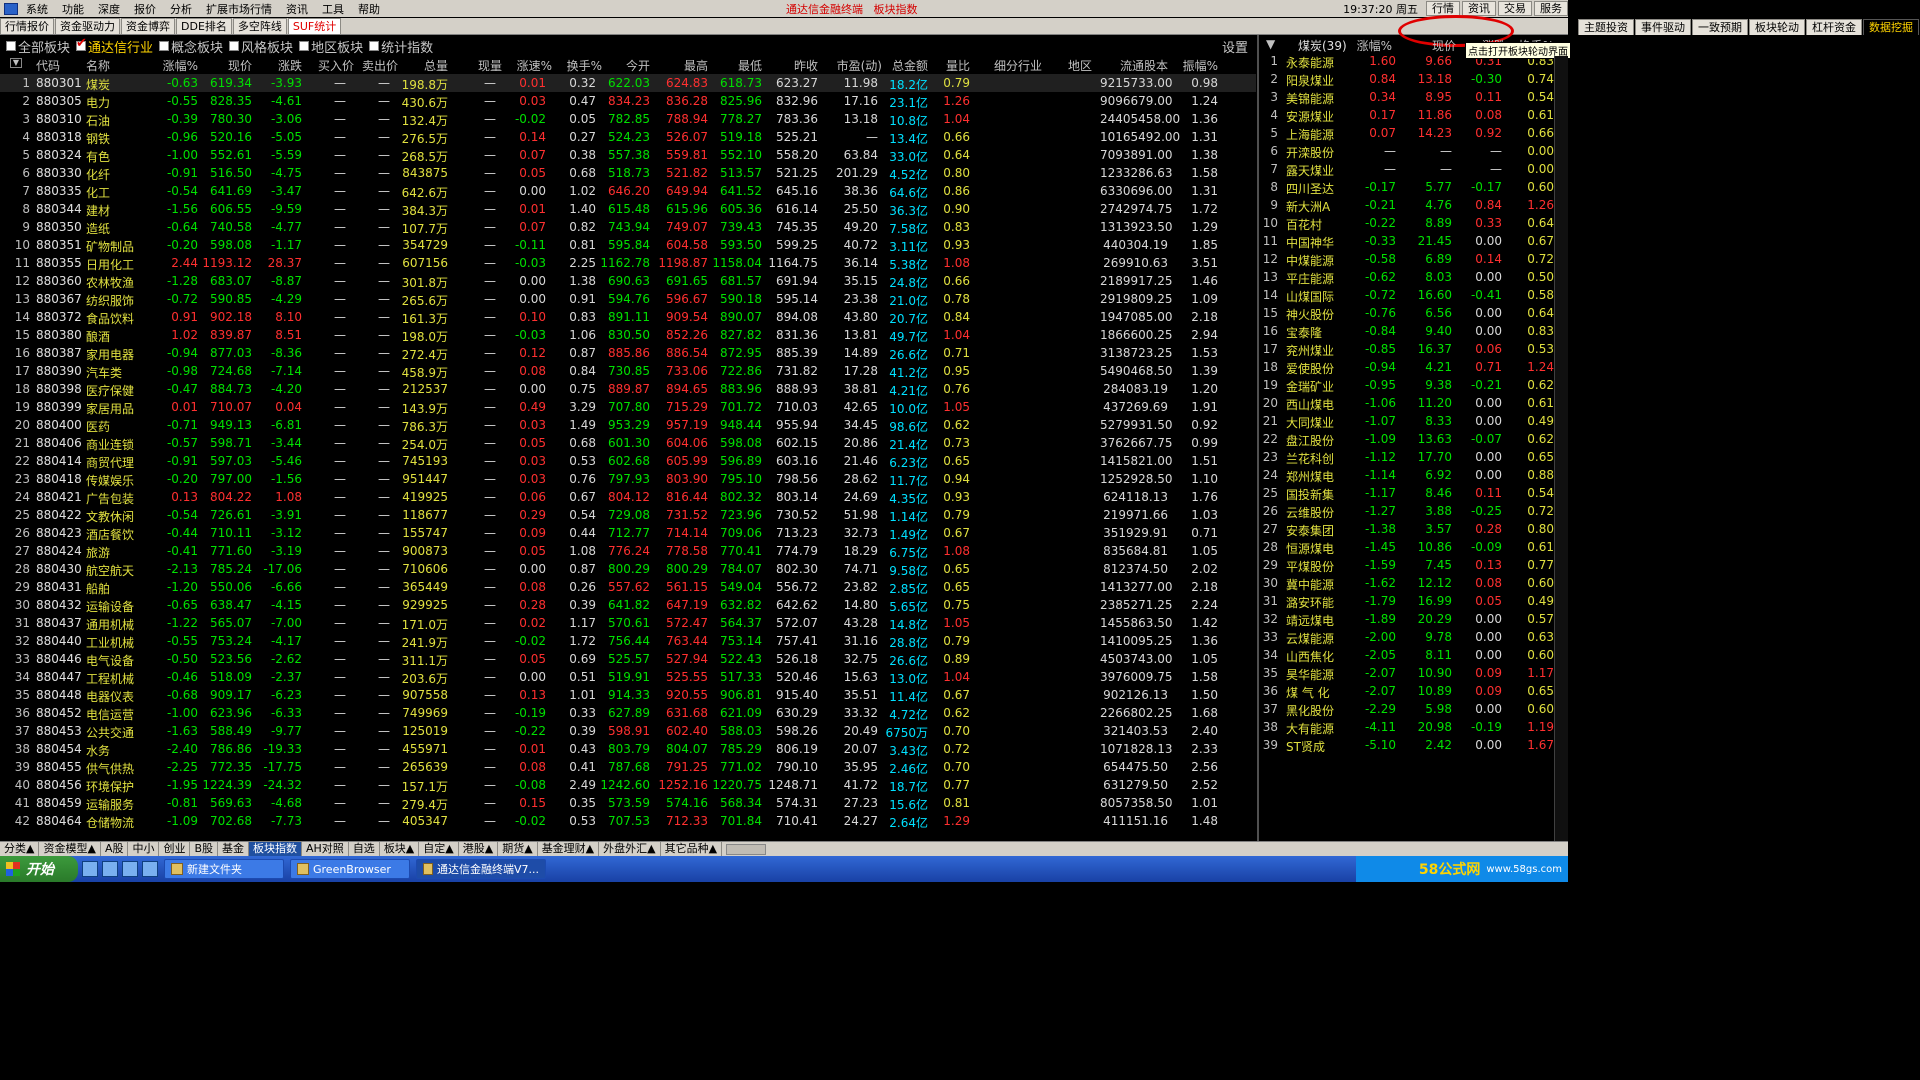 The width and height of the screenshot is (1920, 1080). I want to click on show-desktop-icon, so click(90, 869).